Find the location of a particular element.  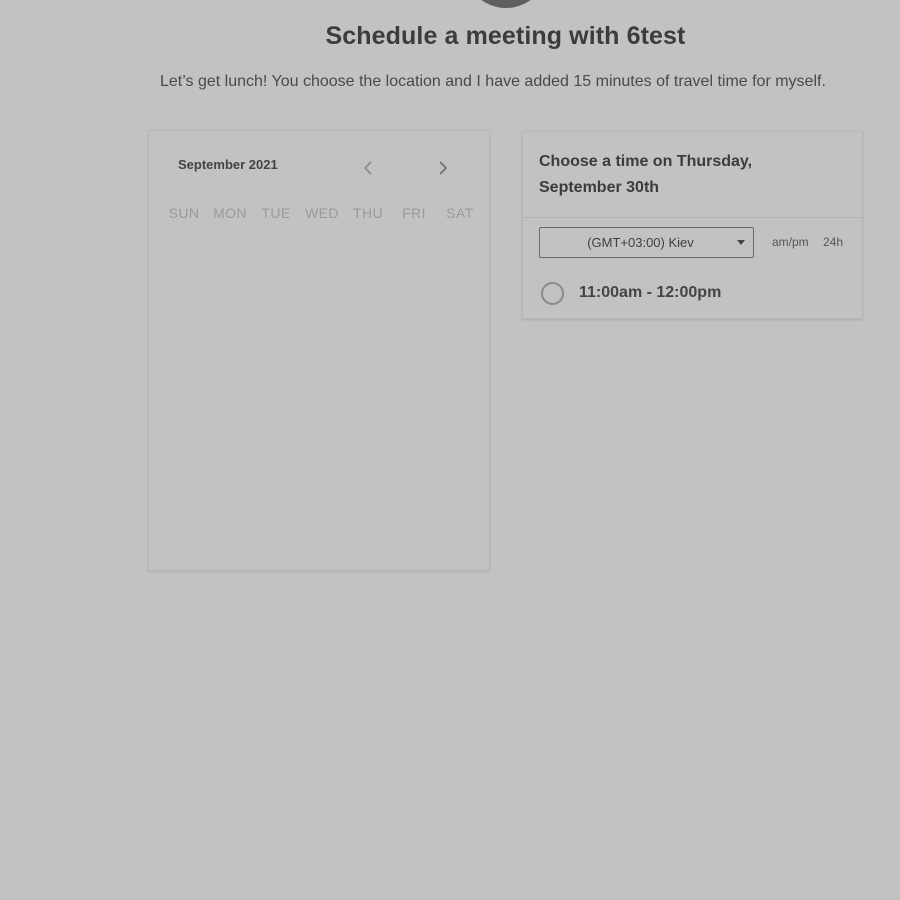

host-avatar is located at coordinates (506, 4).